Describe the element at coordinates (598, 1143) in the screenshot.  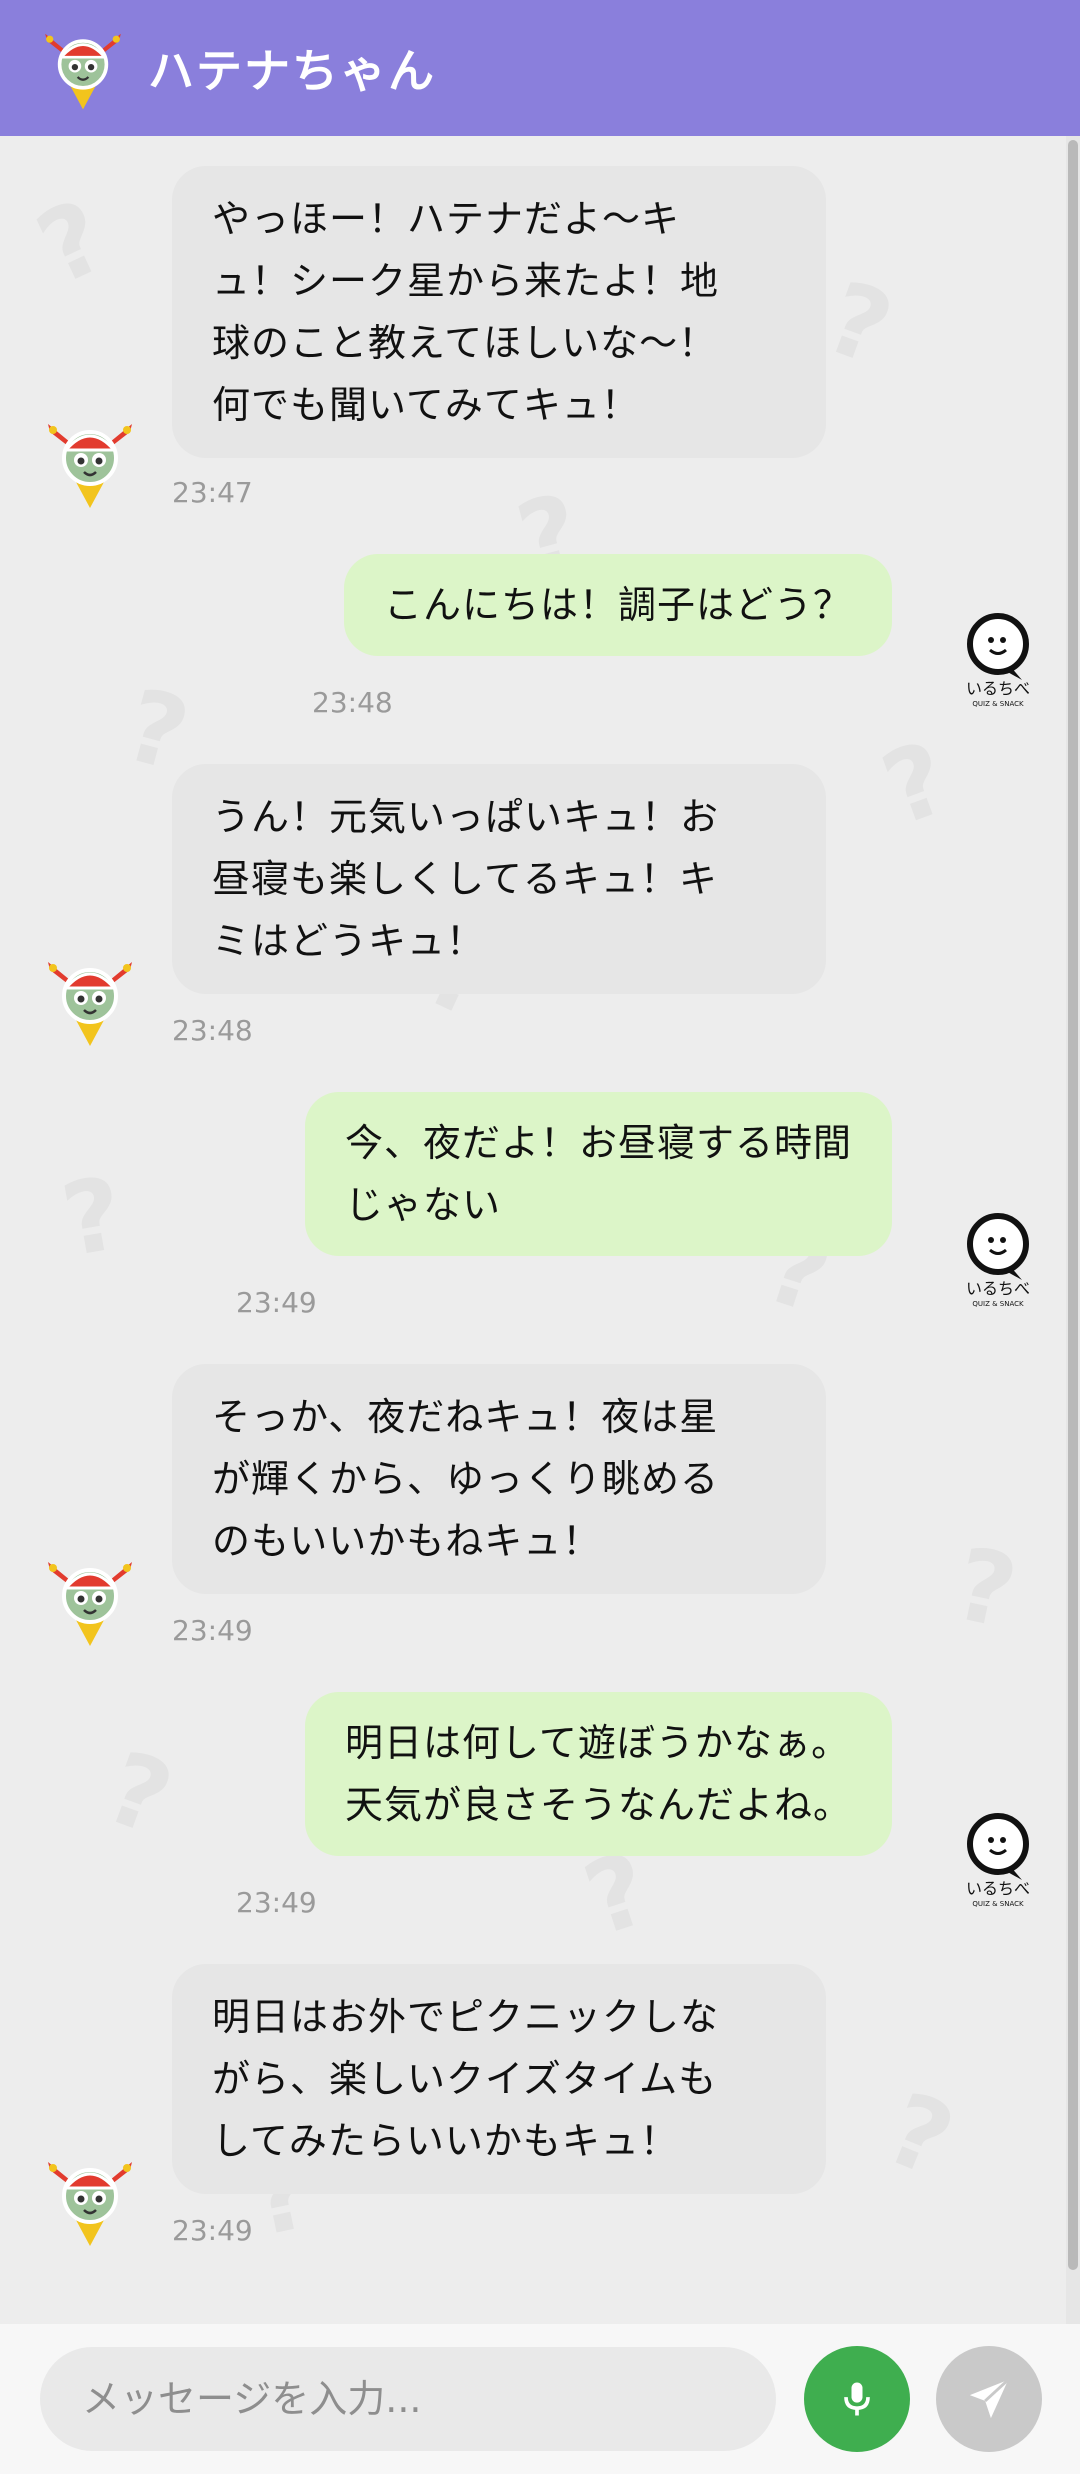
I see `message-line: 今、夜だよ！お昼寝する時間` at that location.